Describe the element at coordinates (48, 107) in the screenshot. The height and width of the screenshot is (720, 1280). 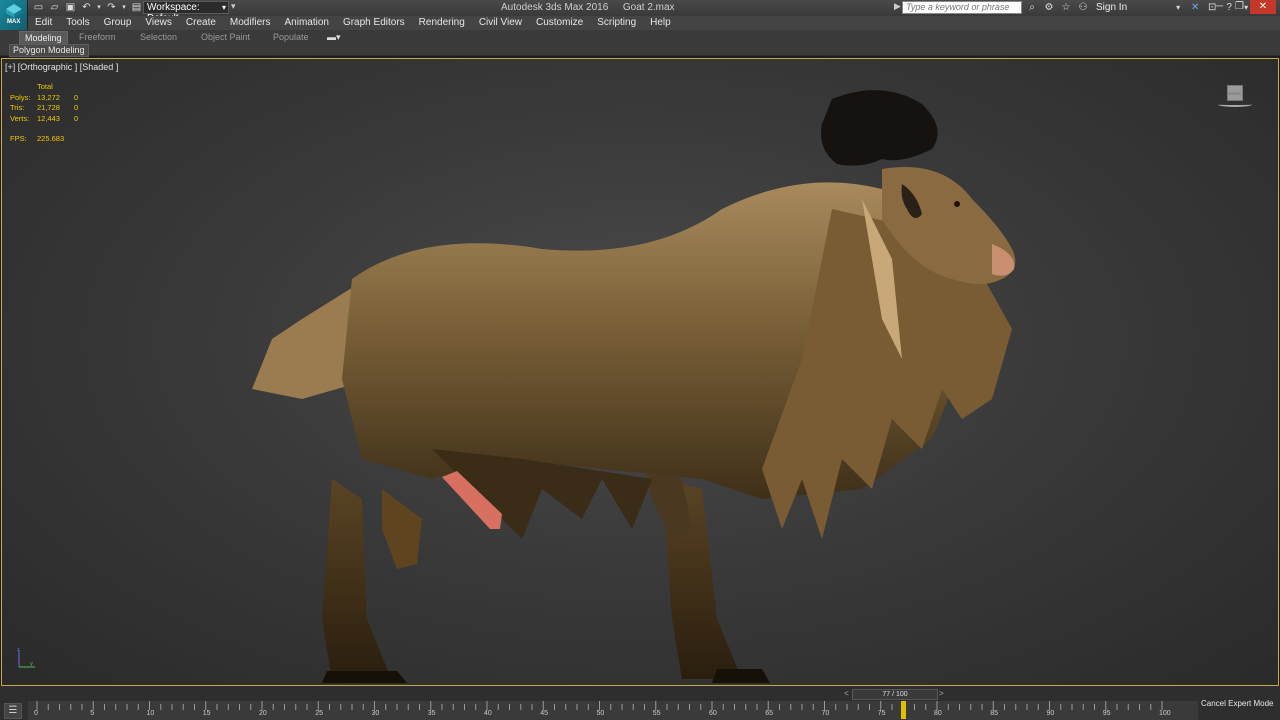
I see `stats-total: 21,728` at that location.